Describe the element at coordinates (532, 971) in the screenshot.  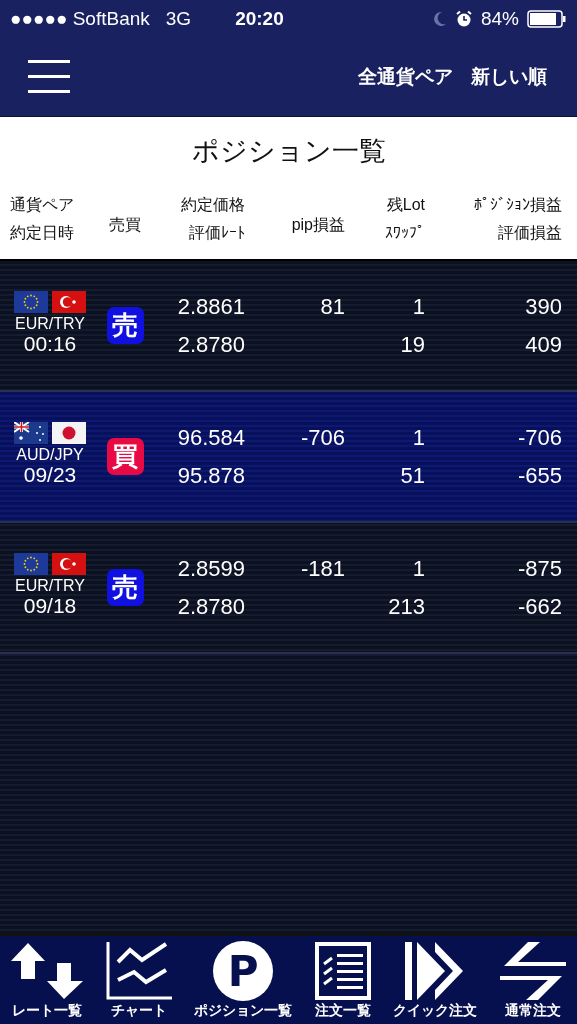
I see `exchange-arrows-icon` at that location.